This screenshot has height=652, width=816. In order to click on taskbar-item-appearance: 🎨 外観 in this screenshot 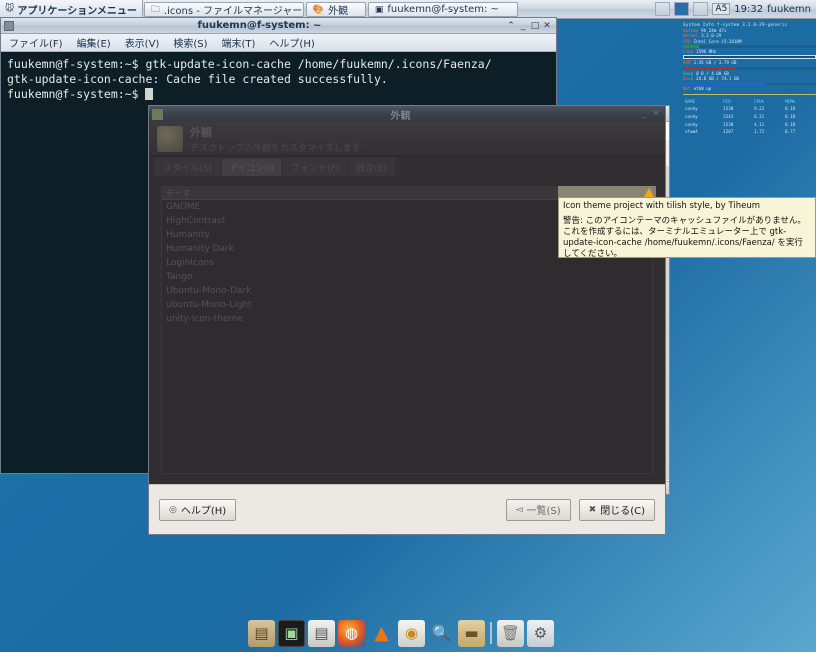, I will do `click(335, 9)`.